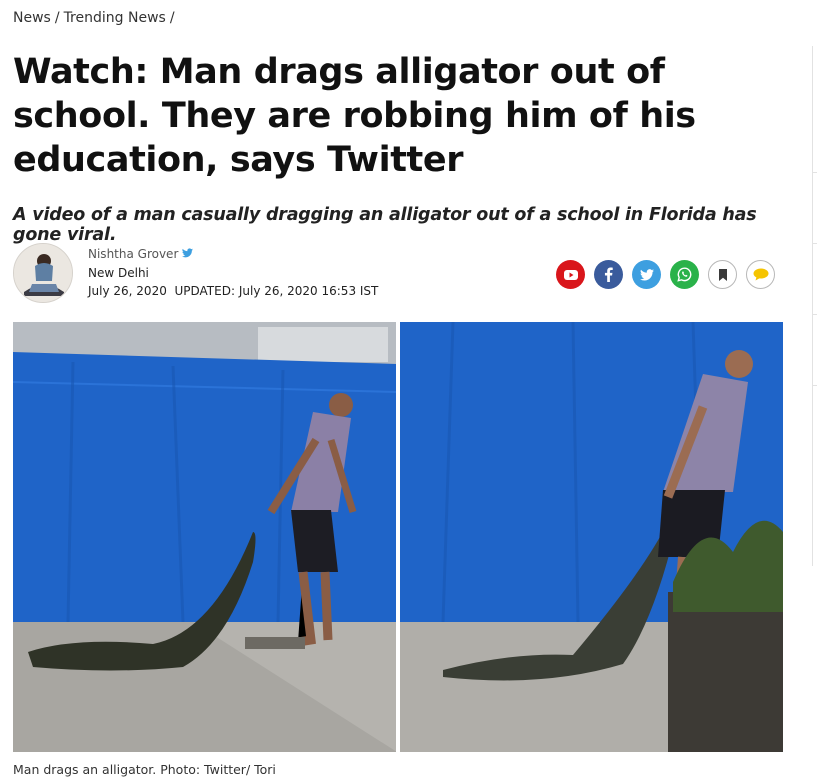  I want to click on comment-button, so click(760, 274).